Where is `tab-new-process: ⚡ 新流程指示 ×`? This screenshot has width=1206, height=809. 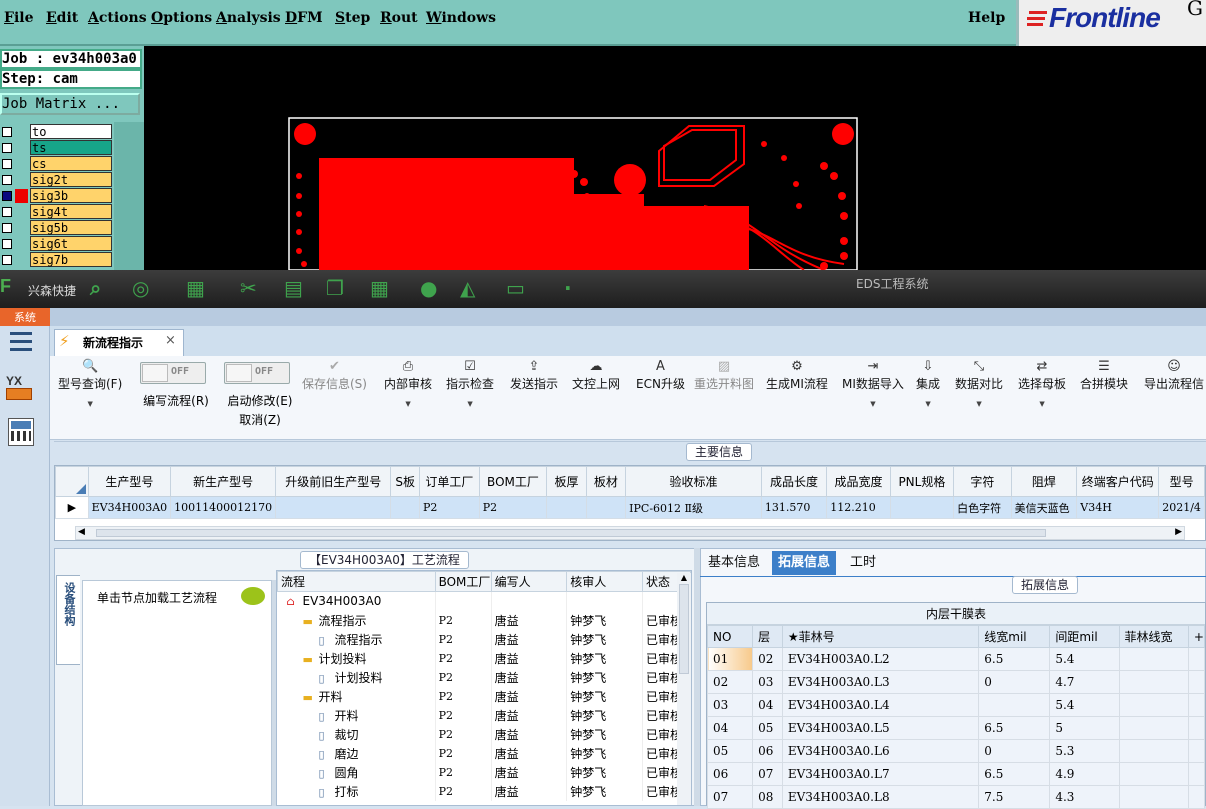 tab-new-process: ⚡ 新流程指示 × is located at coordinates (119, 342).